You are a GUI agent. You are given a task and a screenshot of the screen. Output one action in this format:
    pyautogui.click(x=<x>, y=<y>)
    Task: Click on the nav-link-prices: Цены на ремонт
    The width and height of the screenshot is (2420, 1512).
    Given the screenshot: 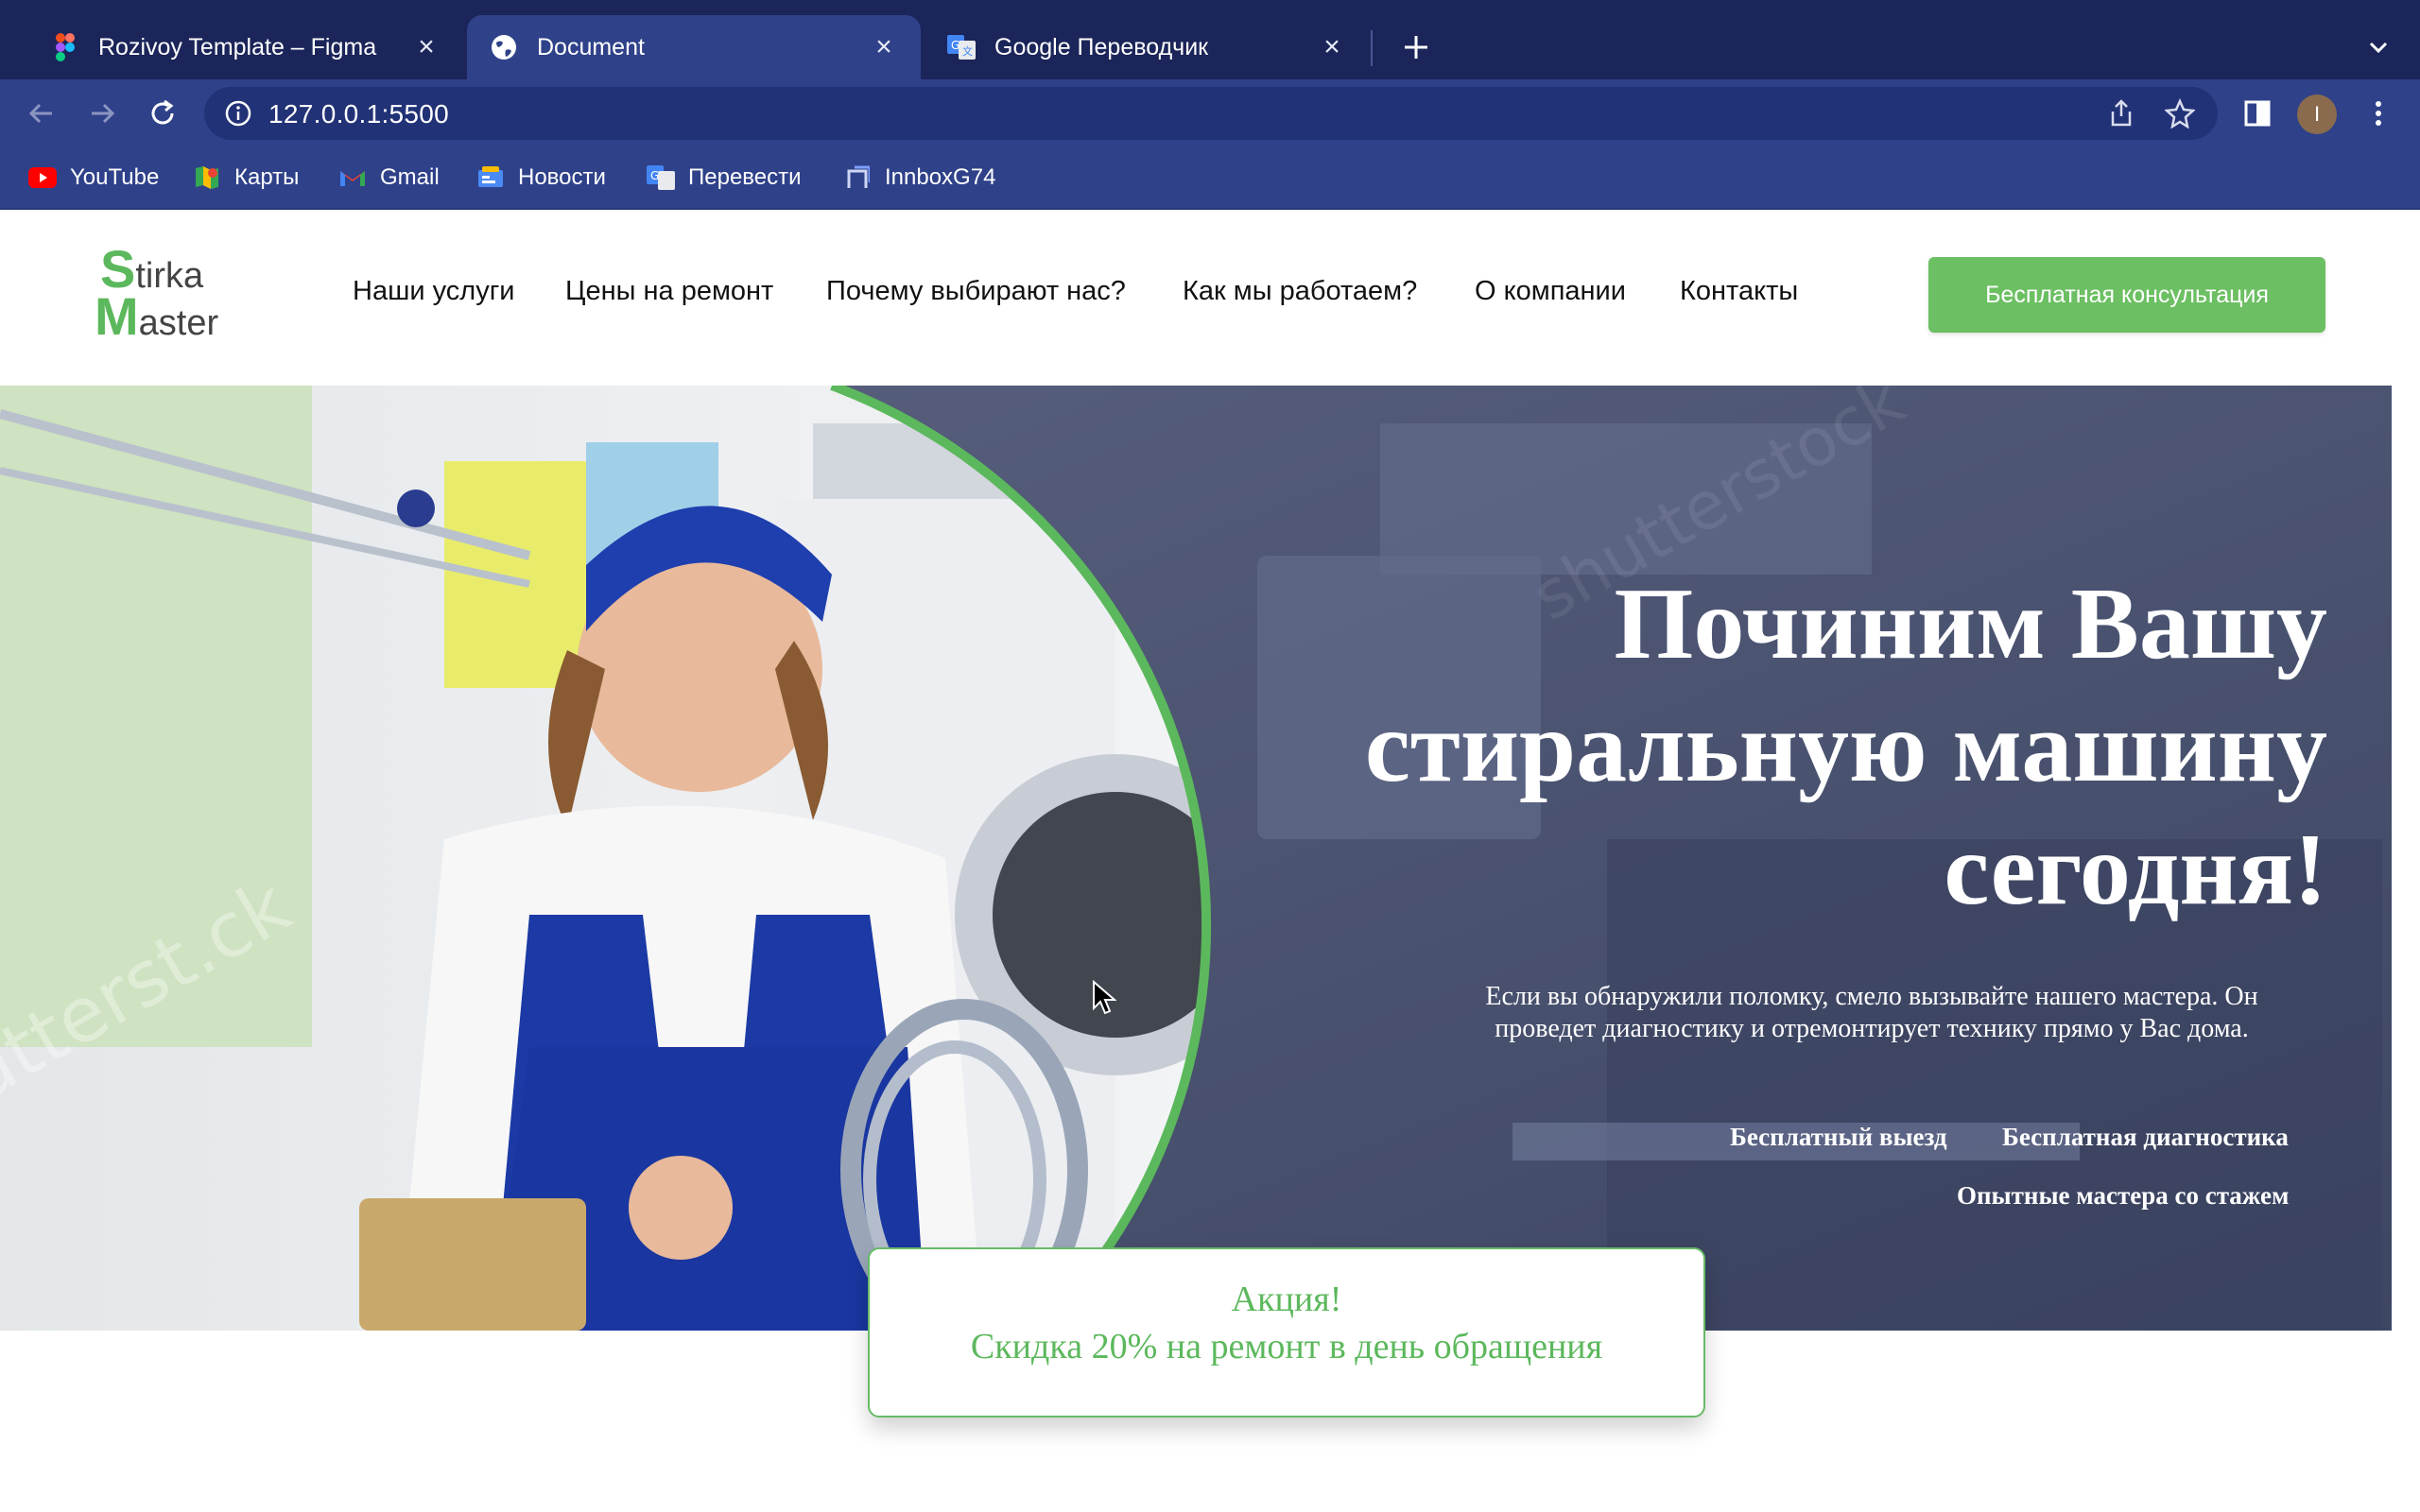 What is the action you would take?
    pyautogui.click(x=669, y=295)
    